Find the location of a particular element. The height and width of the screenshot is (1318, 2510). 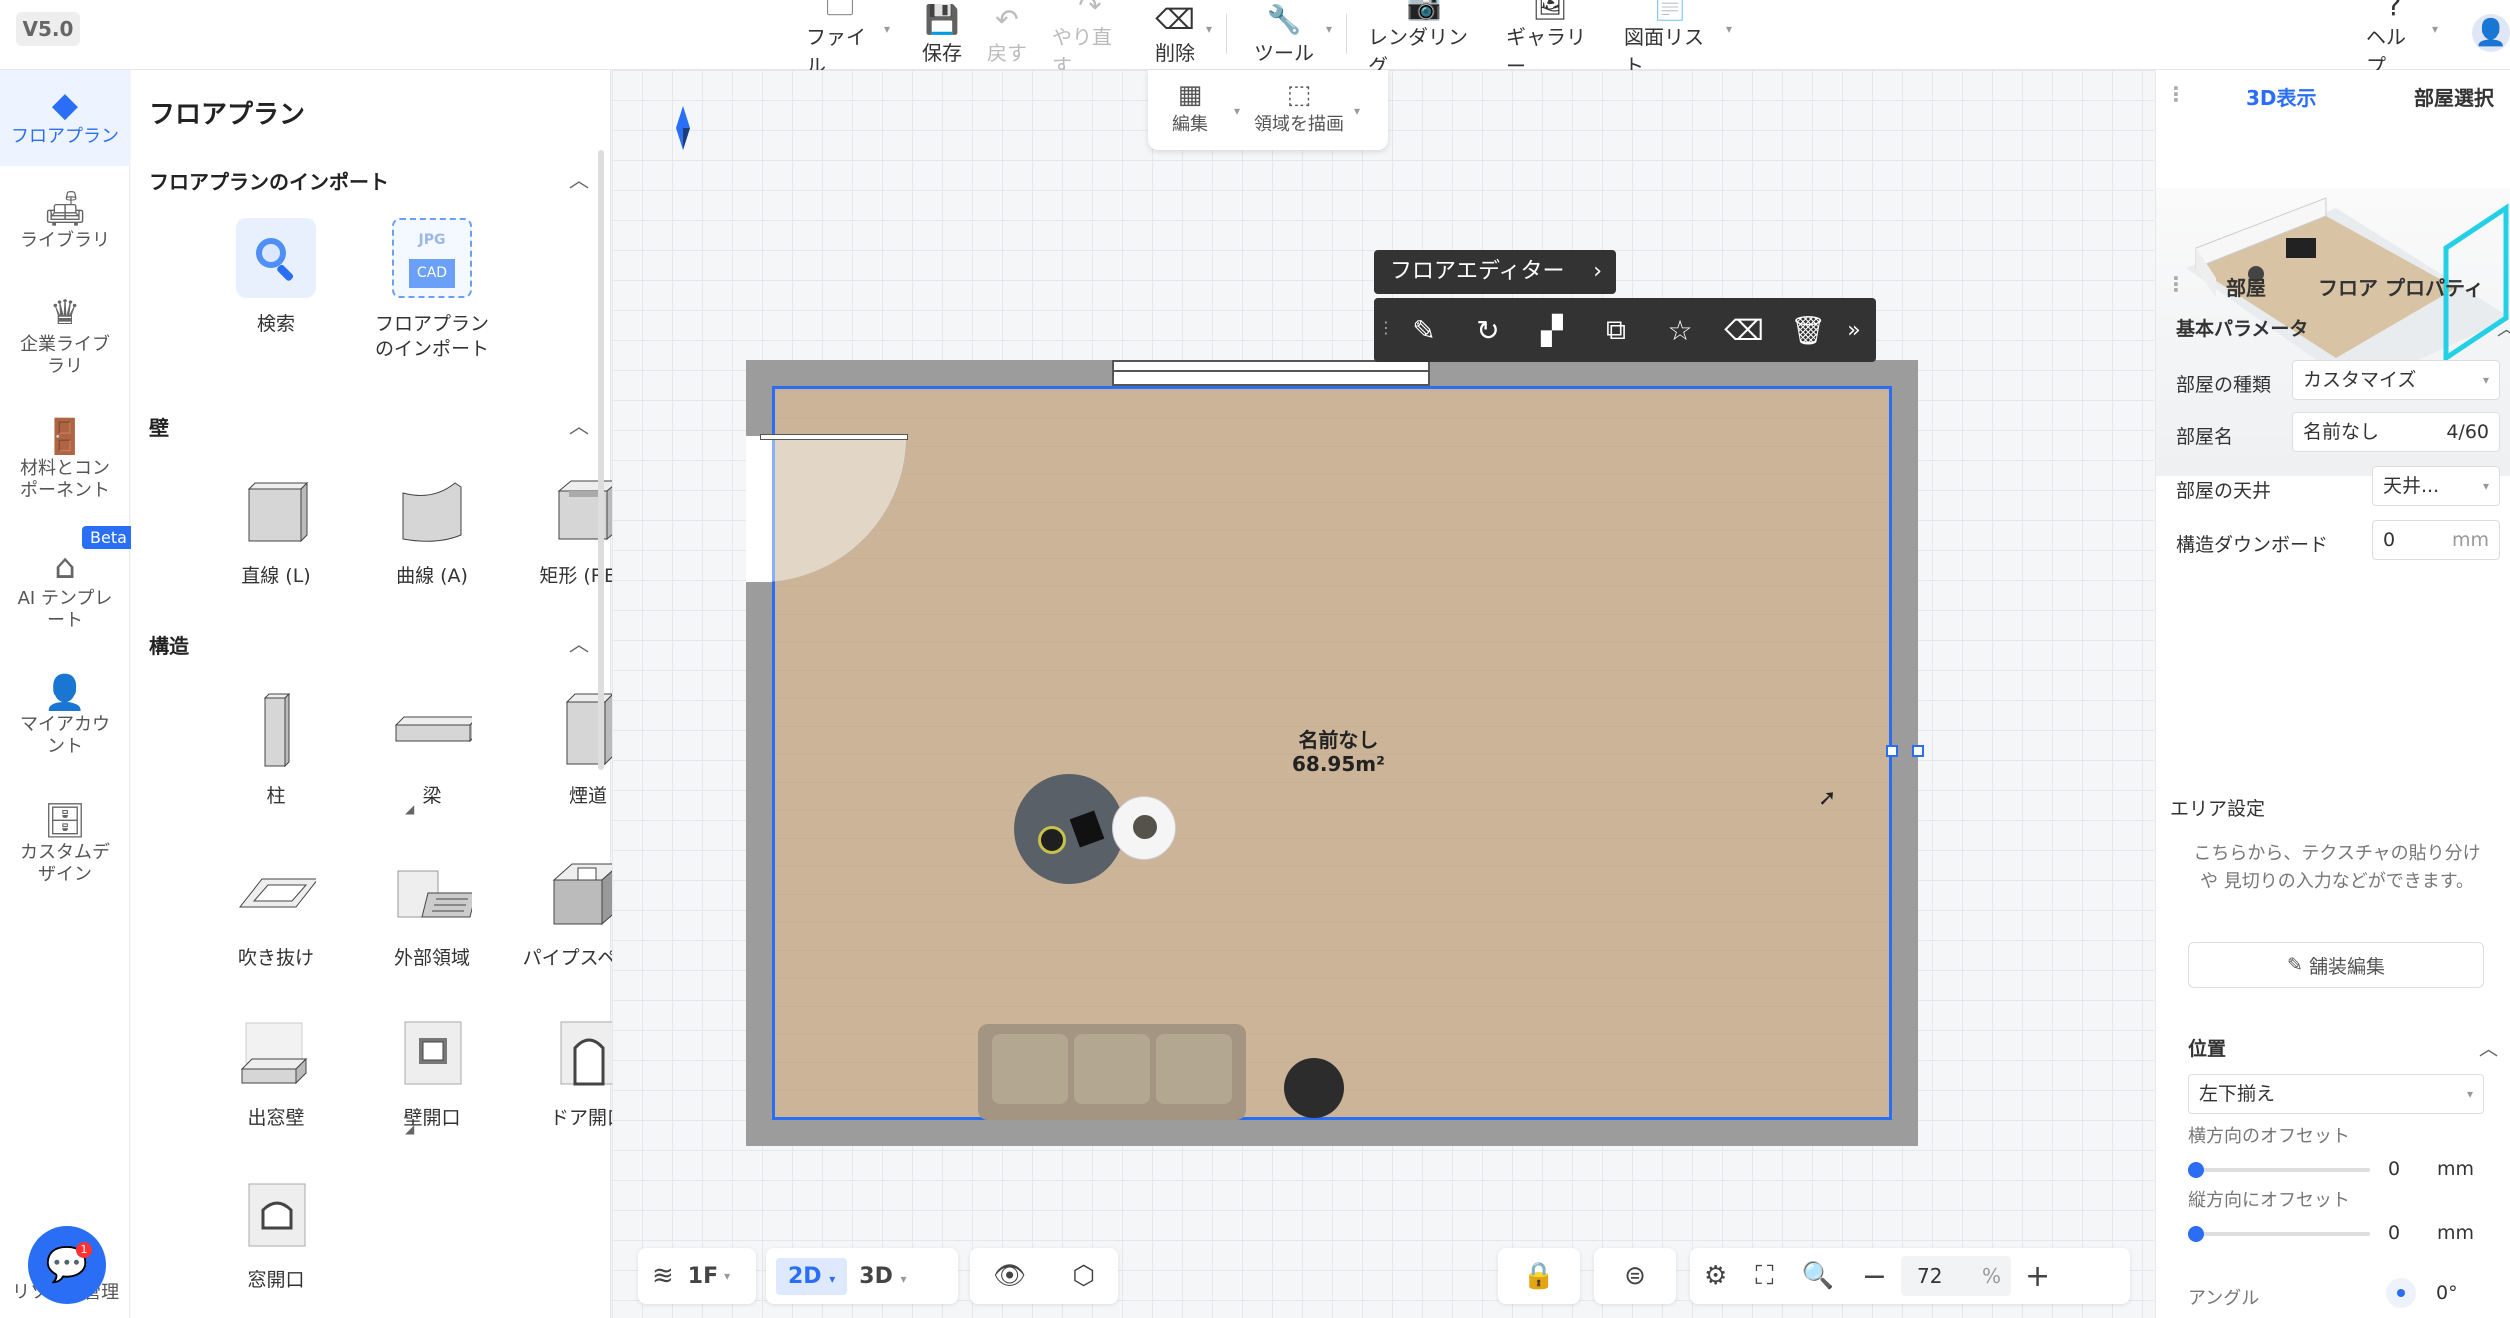

downboard-input: 0 mm is located at coordinates (2436, 540).